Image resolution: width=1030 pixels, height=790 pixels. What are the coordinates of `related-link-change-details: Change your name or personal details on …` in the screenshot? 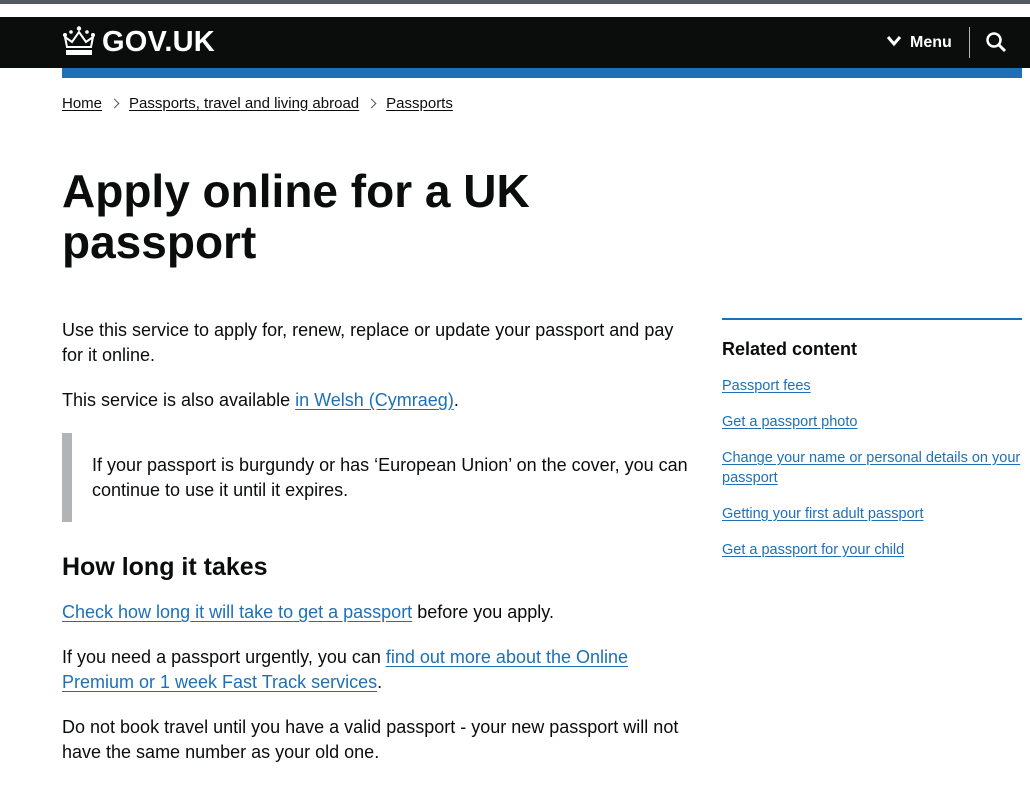 It's located at (871, 468).